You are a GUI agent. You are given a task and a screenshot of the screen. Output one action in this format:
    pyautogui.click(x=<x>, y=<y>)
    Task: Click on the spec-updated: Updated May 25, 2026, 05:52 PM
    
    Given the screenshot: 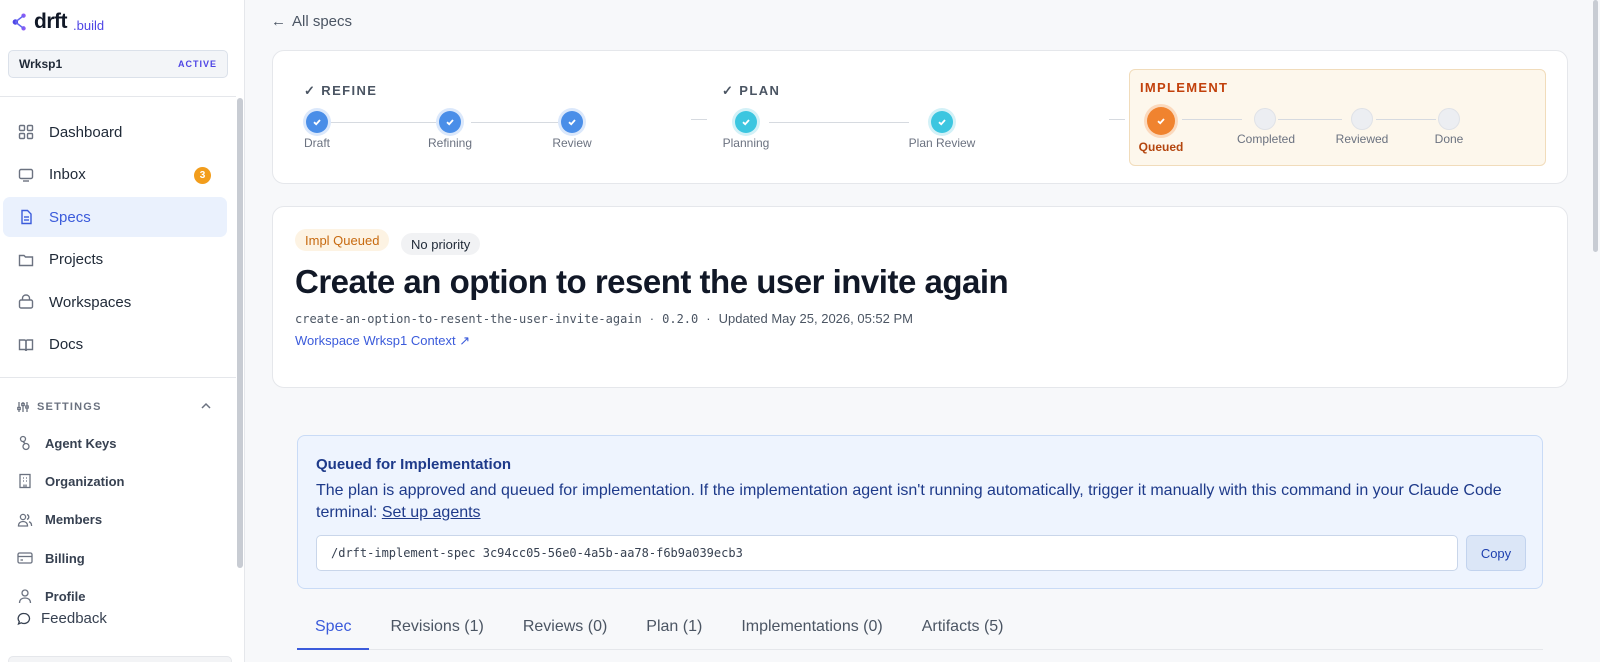 What is the action you would take?
    pyautogui.click(x=815, y=318)
    